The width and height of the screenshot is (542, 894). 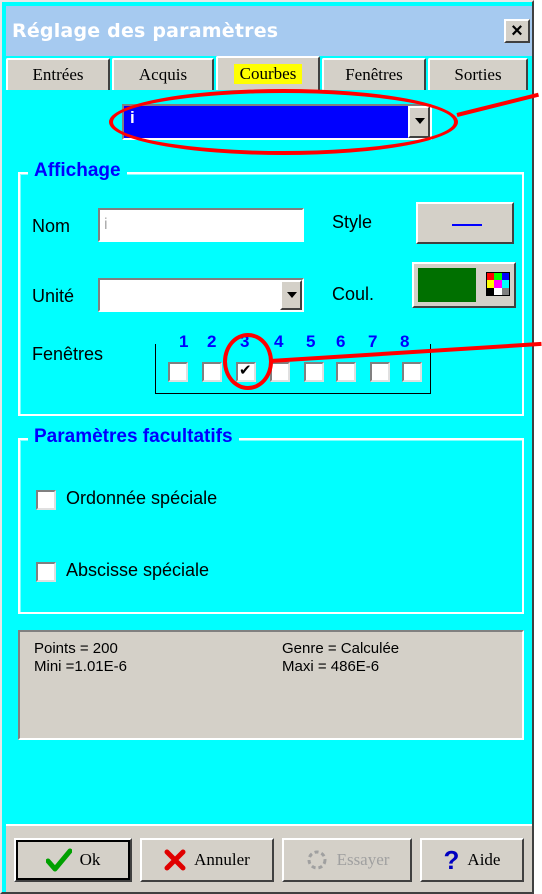 I want to click on aide-button: ? Aide, so click(x=472, y=860).